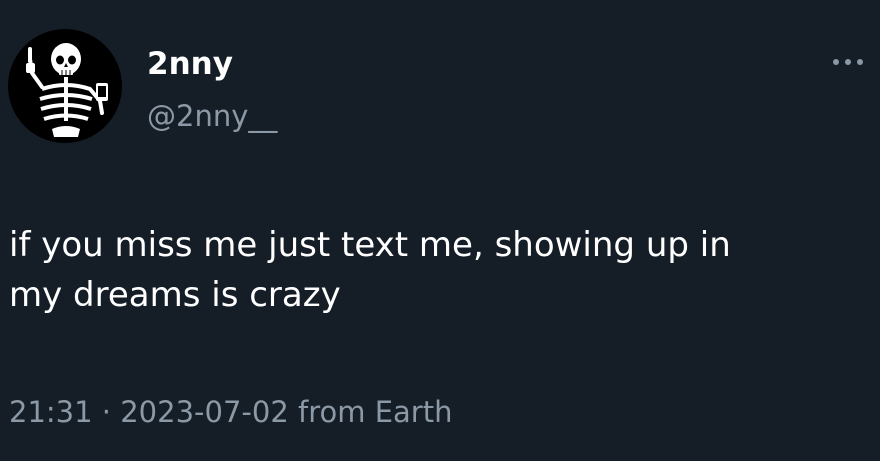 The height and width of the screenshot is (461, 880). What do you see at coordinates (175, 295) in the screenshot?
I see `tweet-text-line: my dreams is crazy` at bounding box center [175, 295].